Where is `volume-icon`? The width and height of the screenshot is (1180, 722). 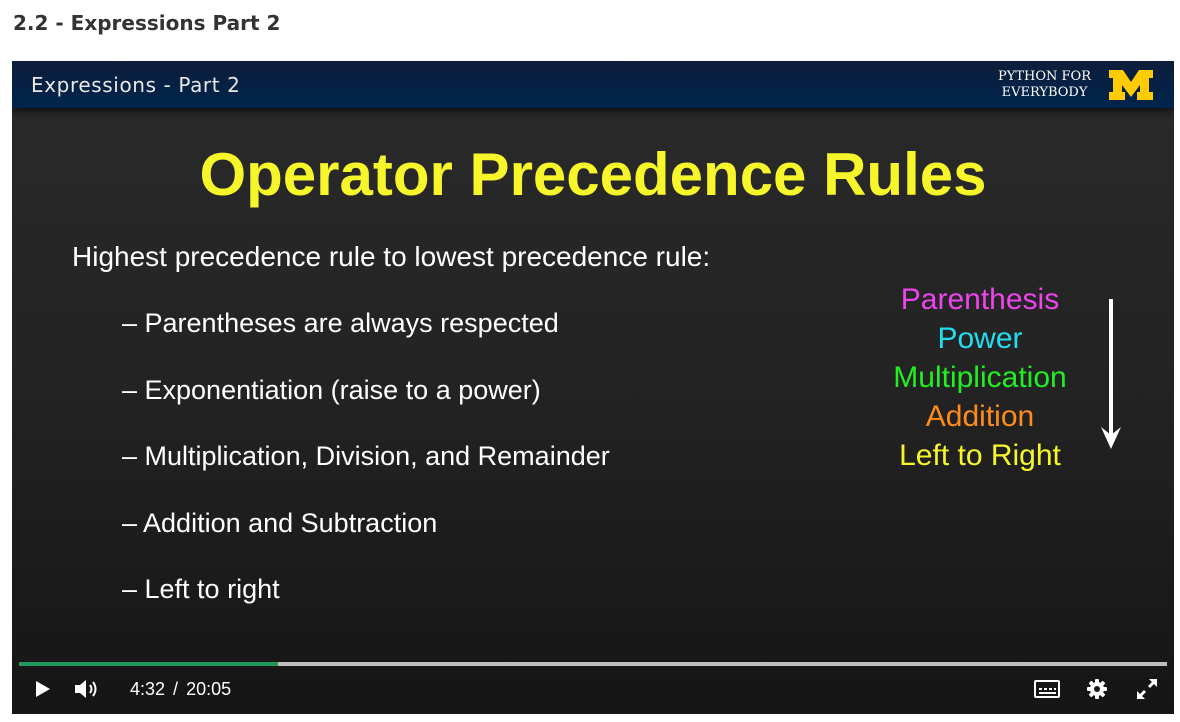
volume-icon is located at coordinates (86, 689).